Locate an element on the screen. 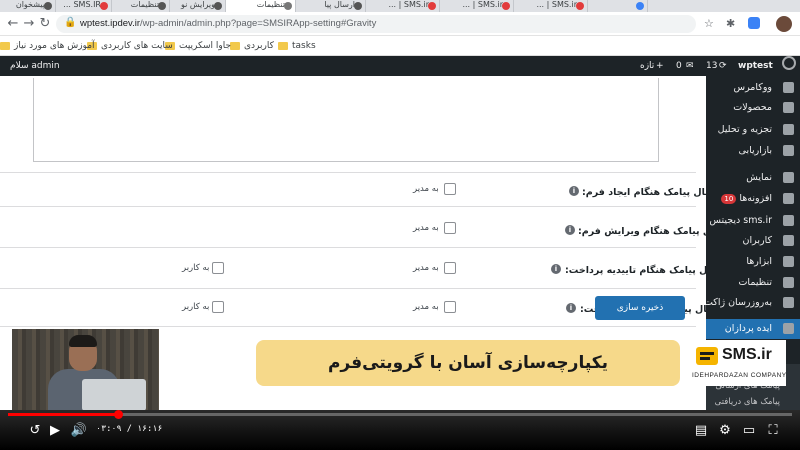 The height and width of the screenshot is (450, 800). extension-icon is located at coordinates (754, 23).